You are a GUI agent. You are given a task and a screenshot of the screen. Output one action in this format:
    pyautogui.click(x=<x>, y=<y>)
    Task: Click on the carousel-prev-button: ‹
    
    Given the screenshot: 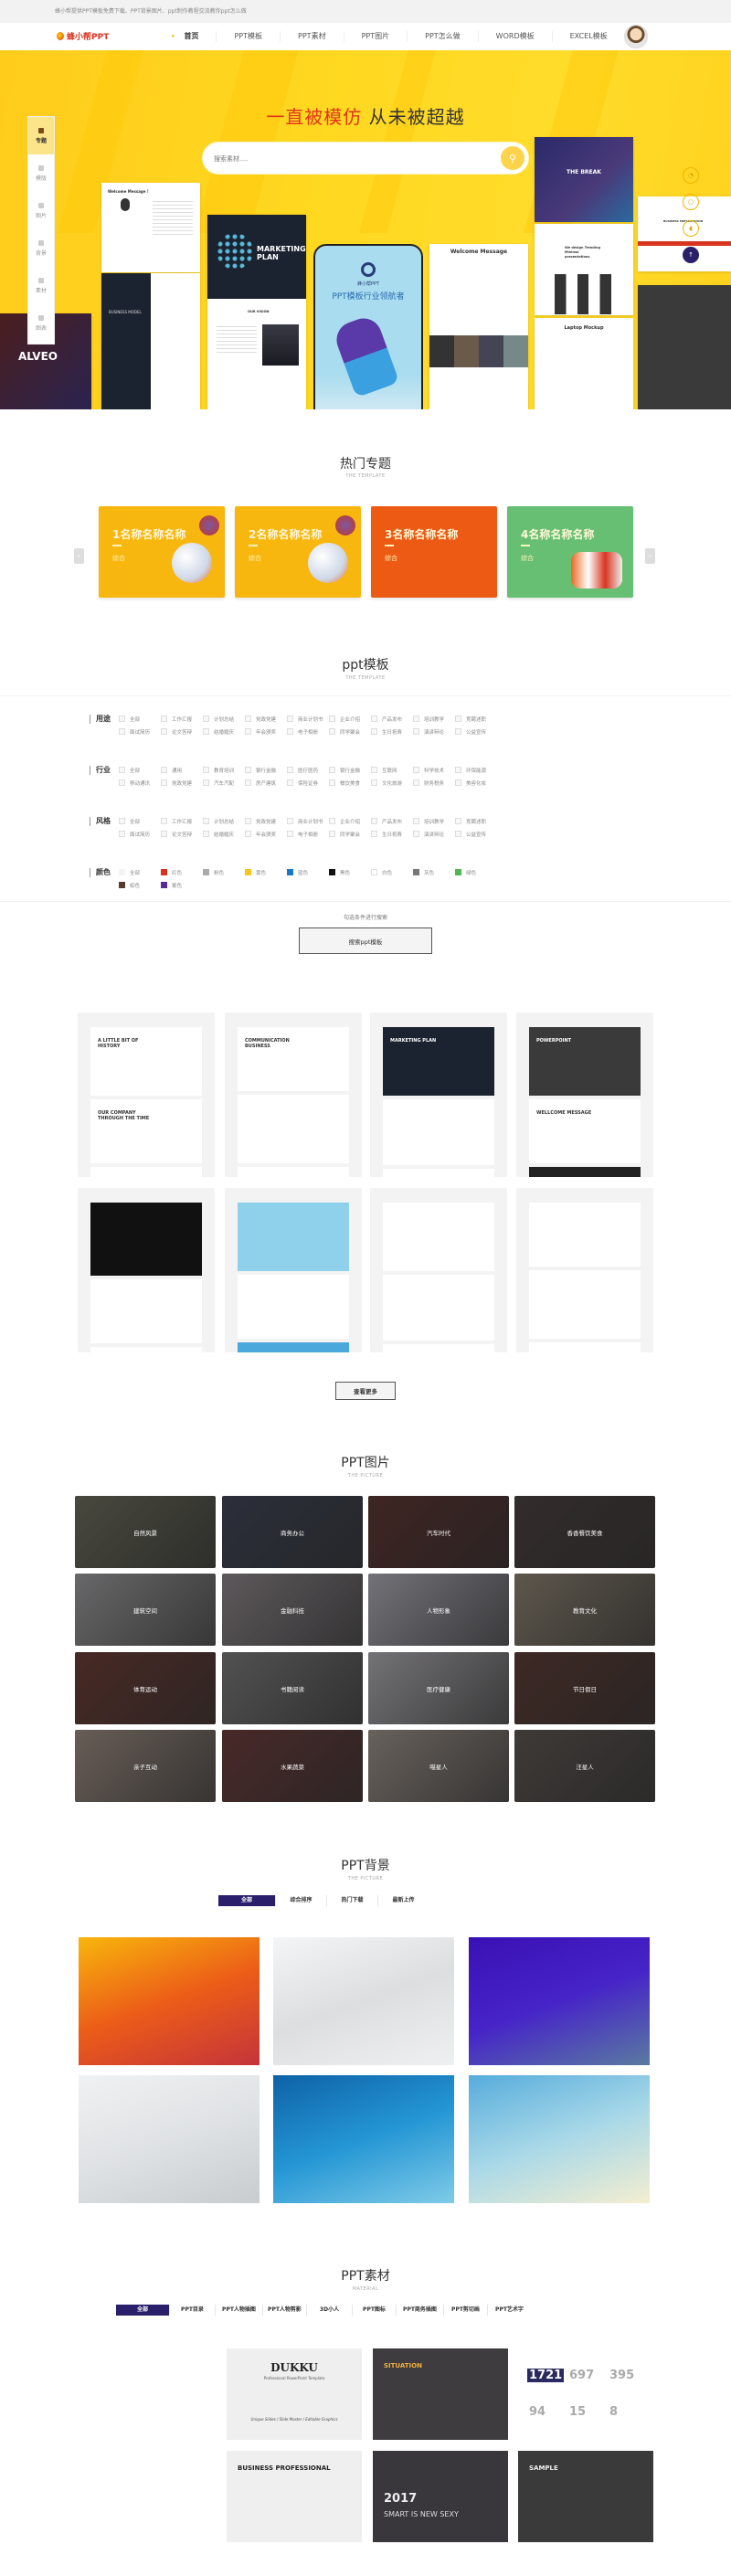 What is the action you would take?
    pyautogui.click(x=79, y=556)
    